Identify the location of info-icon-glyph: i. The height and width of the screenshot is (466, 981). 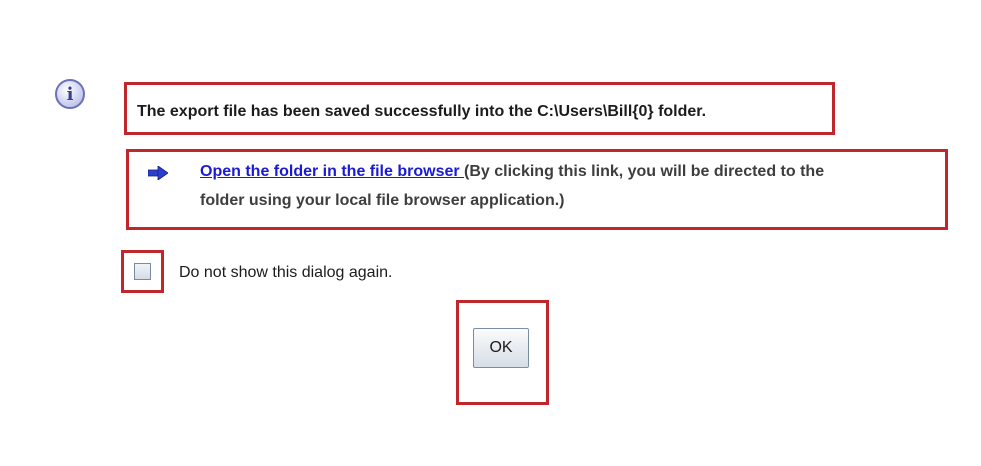
(70, 94).